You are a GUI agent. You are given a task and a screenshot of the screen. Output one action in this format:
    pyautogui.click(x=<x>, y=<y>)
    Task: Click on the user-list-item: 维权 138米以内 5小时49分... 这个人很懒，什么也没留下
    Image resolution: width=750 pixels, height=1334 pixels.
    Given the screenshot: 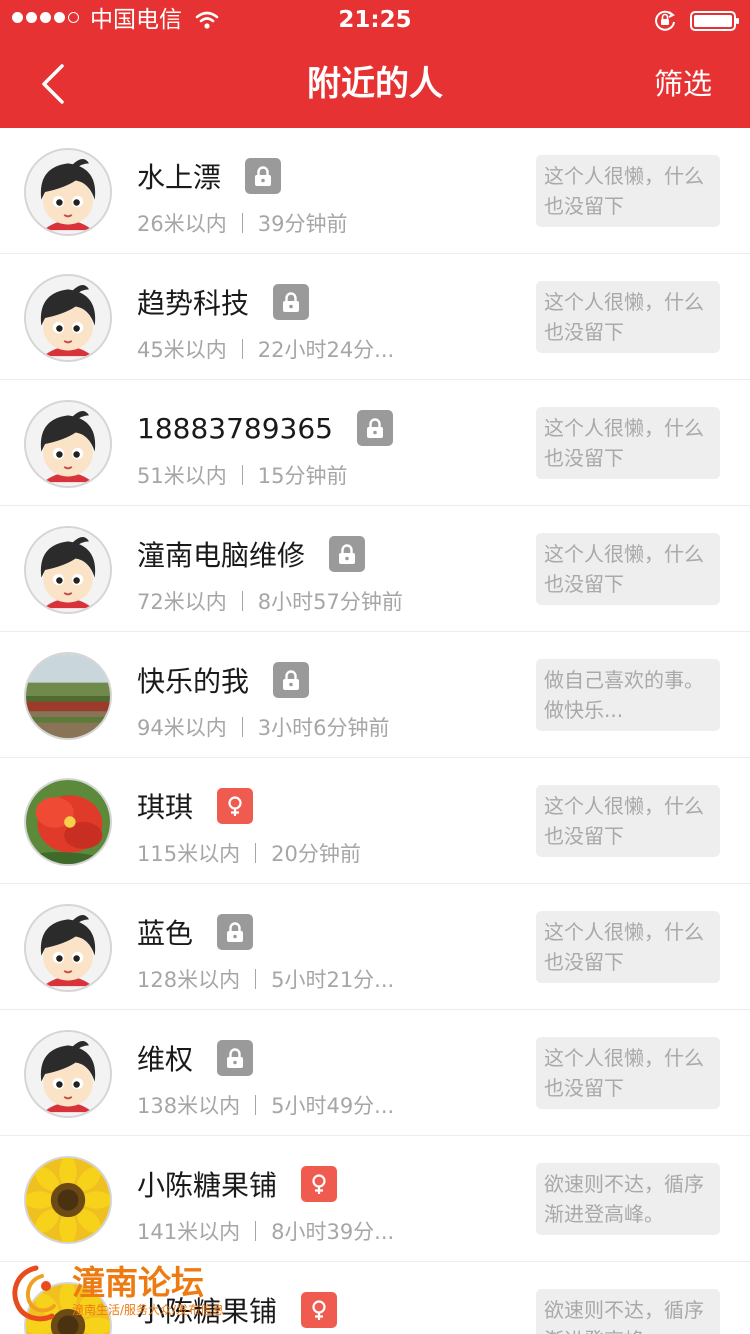 What is the action you would take?
    pyautogui.click(x=375, y=1073)
    